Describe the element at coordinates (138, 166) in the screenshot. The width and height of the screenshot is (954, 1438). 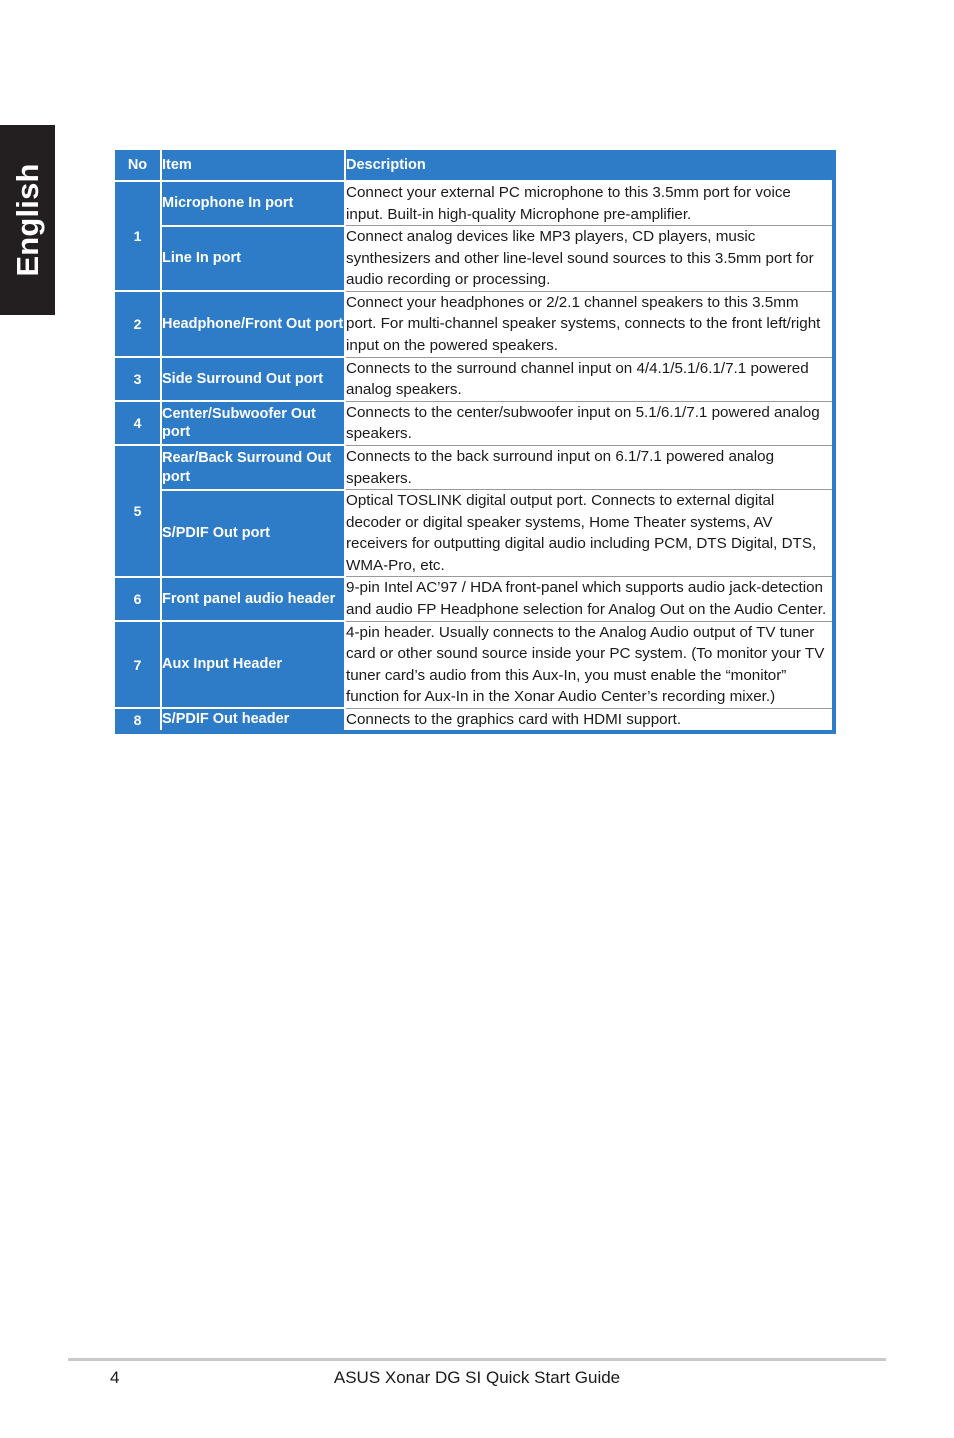
I see `column-header-no: No` at that location.